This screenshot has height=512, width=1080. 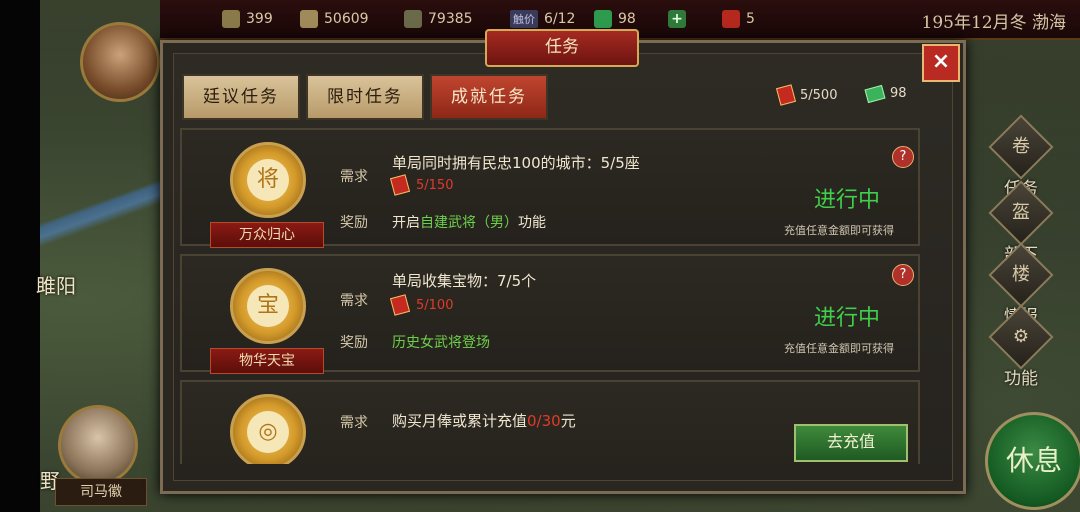 What do you see at coordinates (819, 95) in the screenshot?
I see `red-currency-value: 5/500` at bounding box center [819, 95].